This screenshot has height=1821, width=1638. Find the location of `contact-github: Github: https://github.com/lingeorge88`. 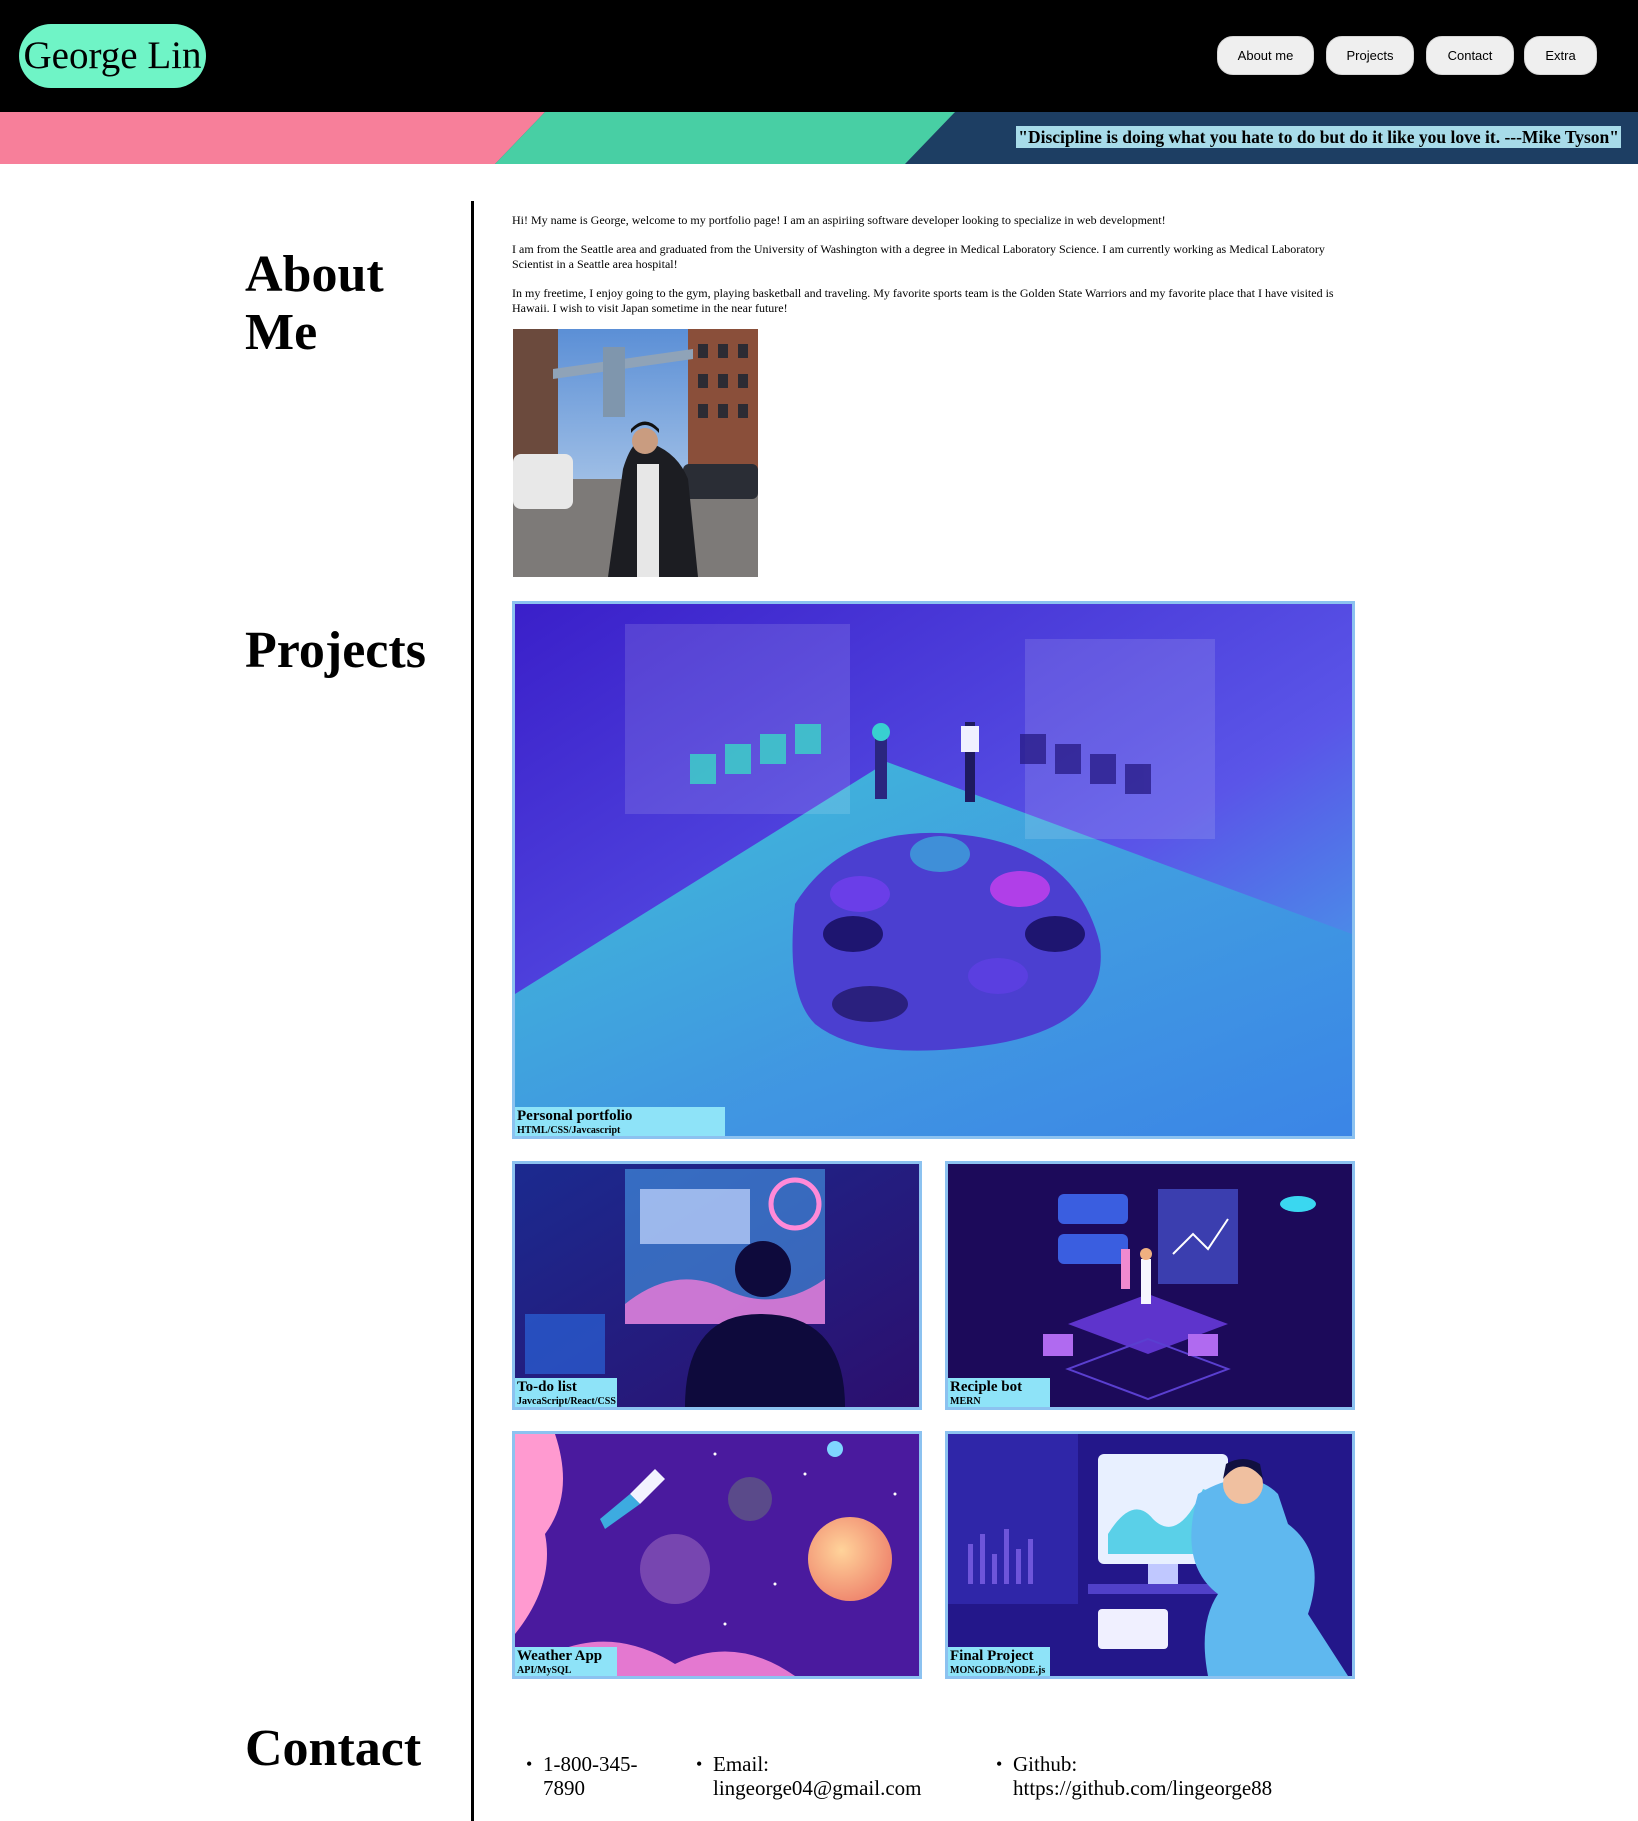

contact-github: Github: https://github.com/lingeorge88 is located at coordinates (1164, 1776).